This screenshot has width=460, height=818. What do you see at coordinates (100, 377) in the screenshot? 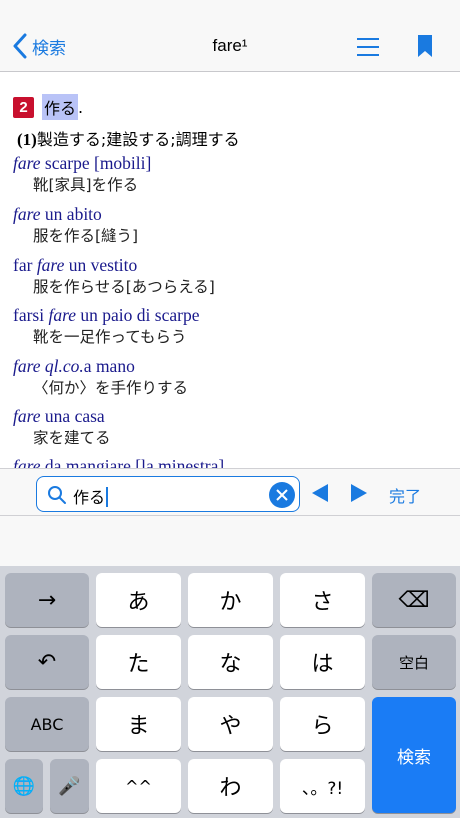
I see `example-item: fare ql.co.a mano 〈何か〉を手作りする` at bounding box center [100, 377].